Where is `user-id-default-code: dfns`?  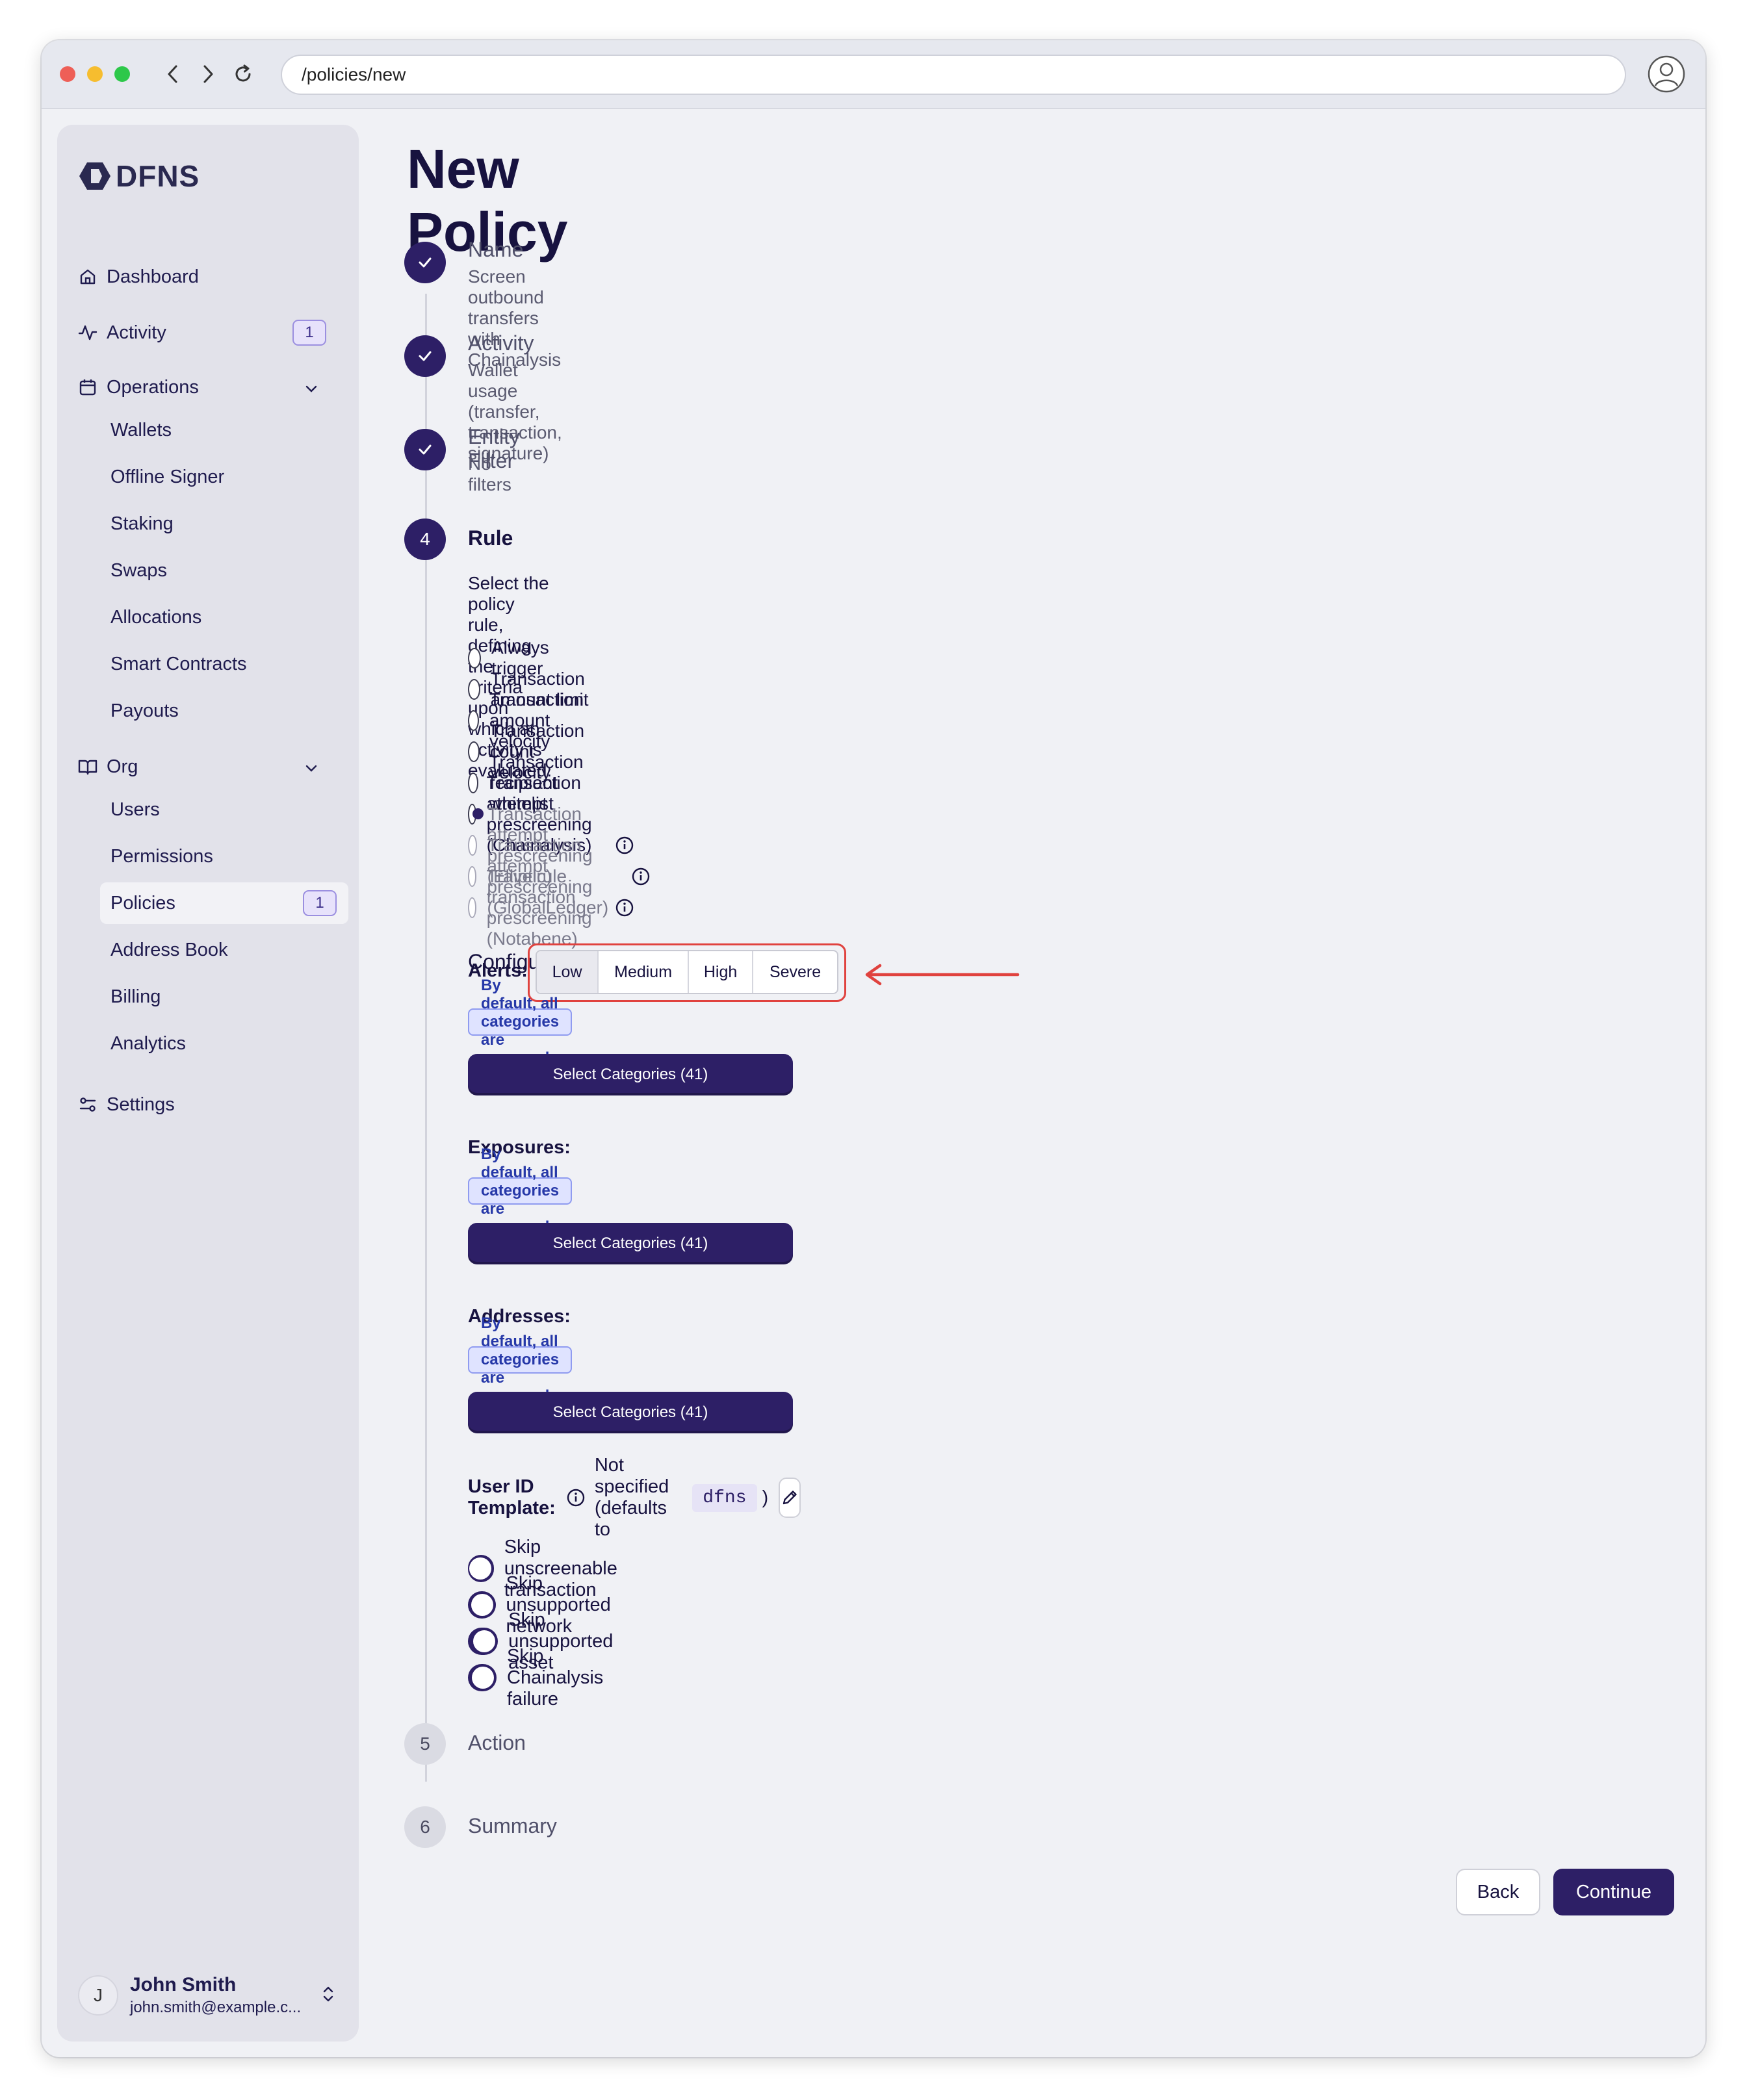
user-id-default-code: dfns is located at coordinates (724, 1497).